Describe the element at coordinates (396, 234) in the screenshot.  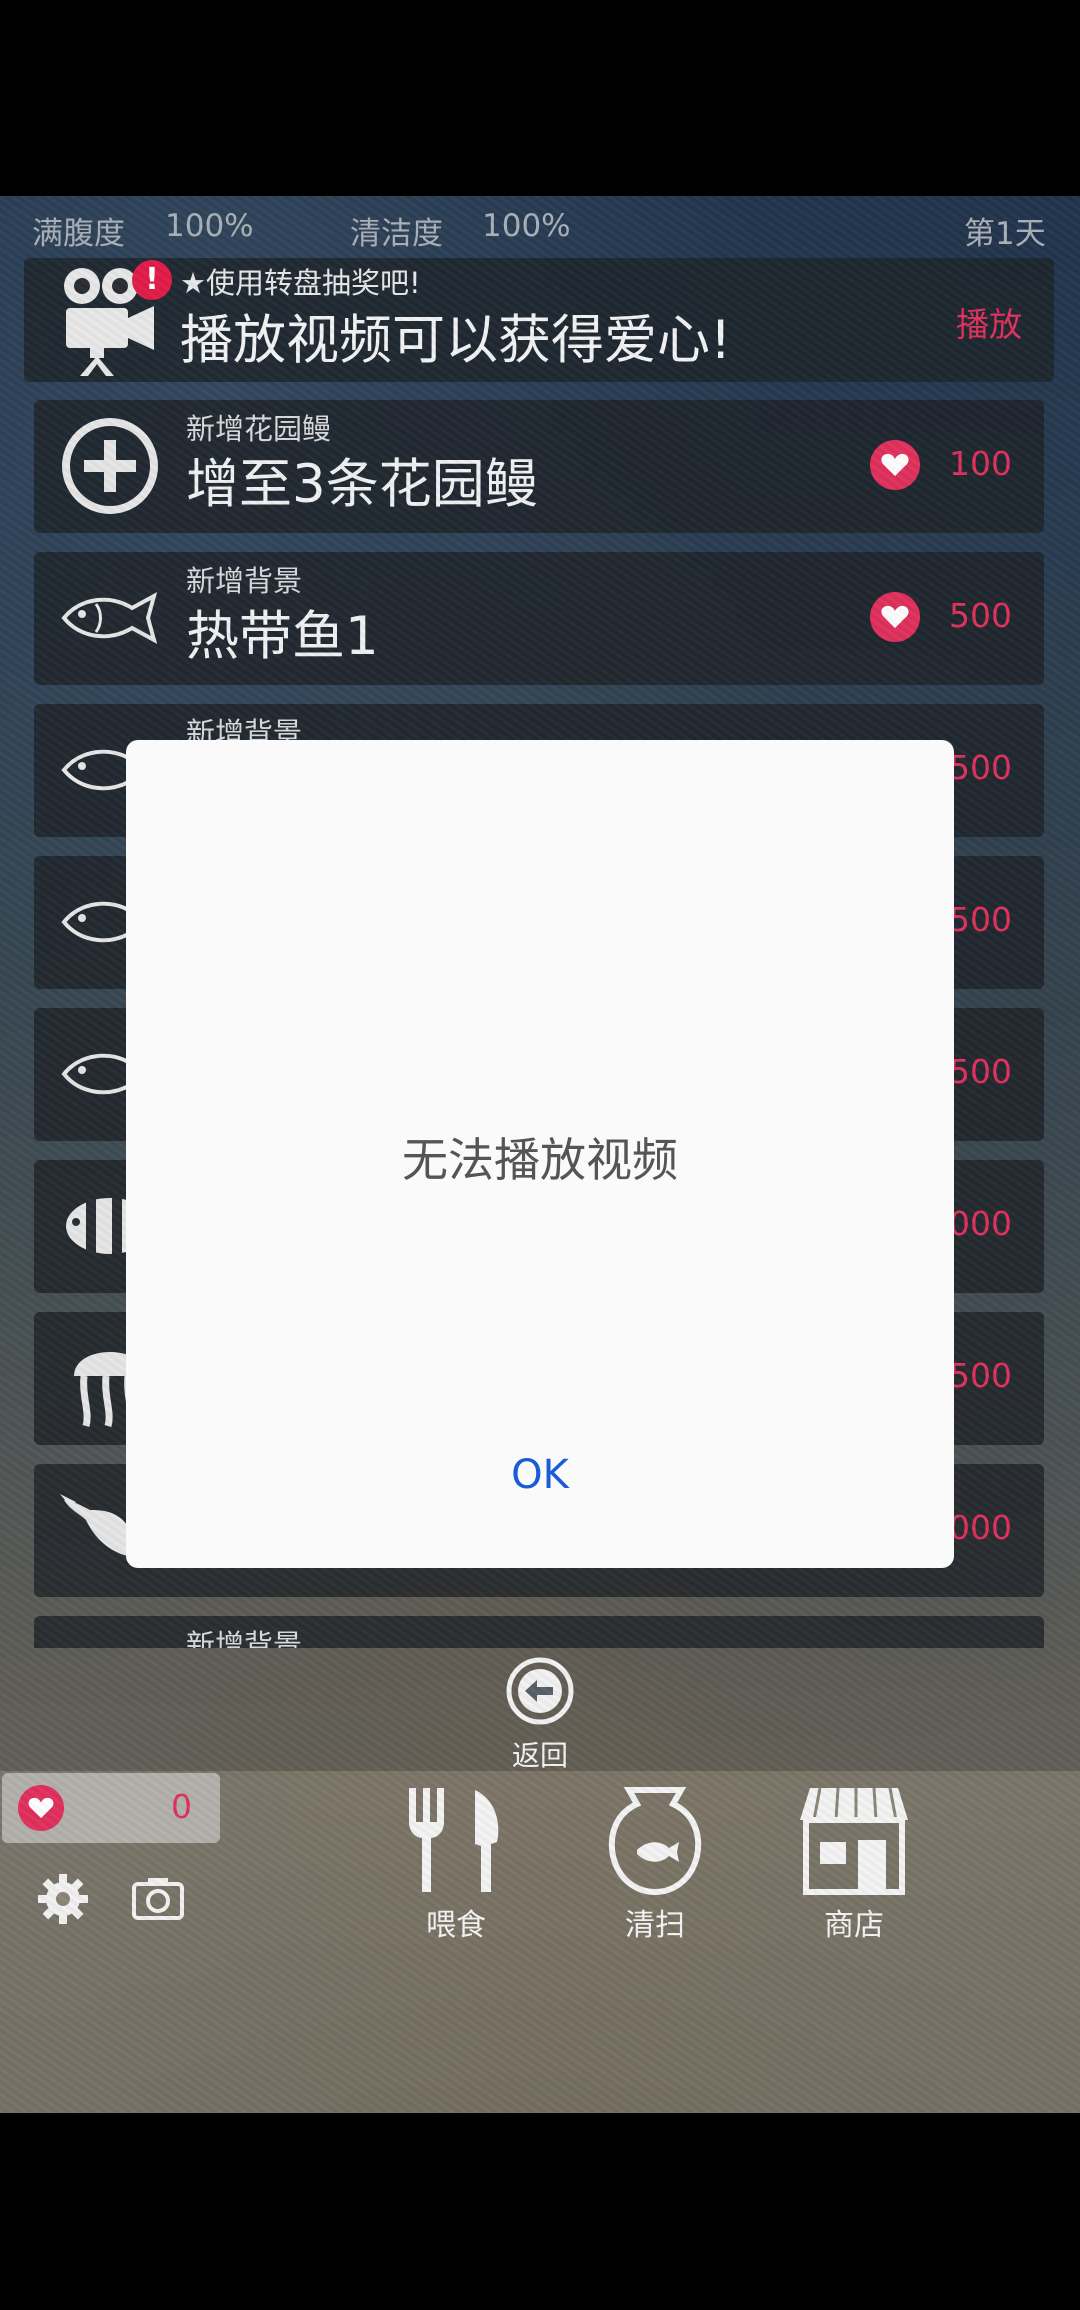
I see `cleanliness-label: 清洁度` at that location.